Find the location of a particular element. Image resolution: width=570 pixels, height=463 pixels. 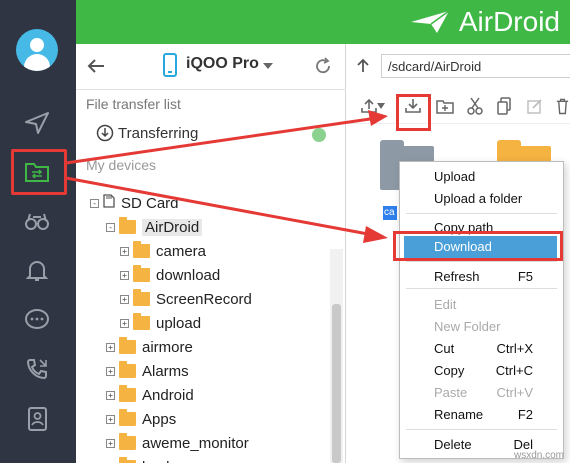

cut-icon is located at coordinates (475, 106).